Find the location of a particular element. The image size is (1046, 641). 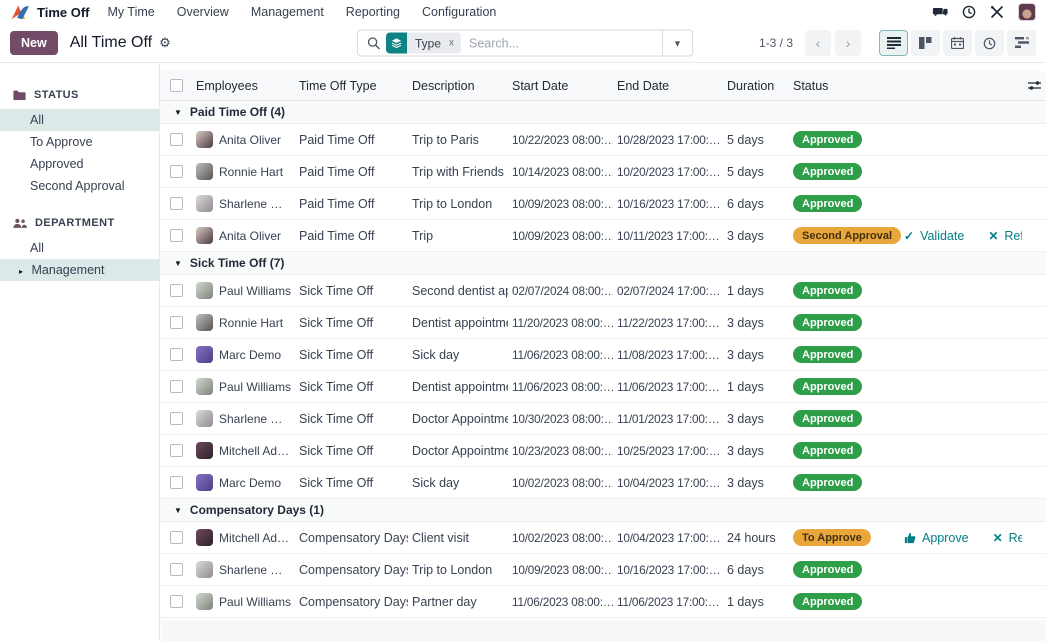

nav-item-reporting: Reporting is located at coordinates (373, 12).